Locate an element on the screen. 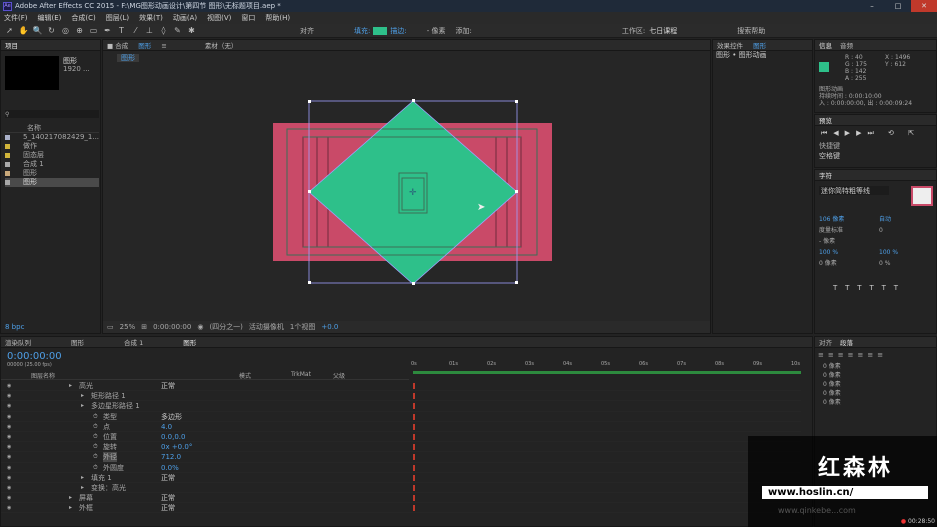 The image size is (937, 527). timeline-row-value: 0x +0.0° is located at coordinates (176, 447).